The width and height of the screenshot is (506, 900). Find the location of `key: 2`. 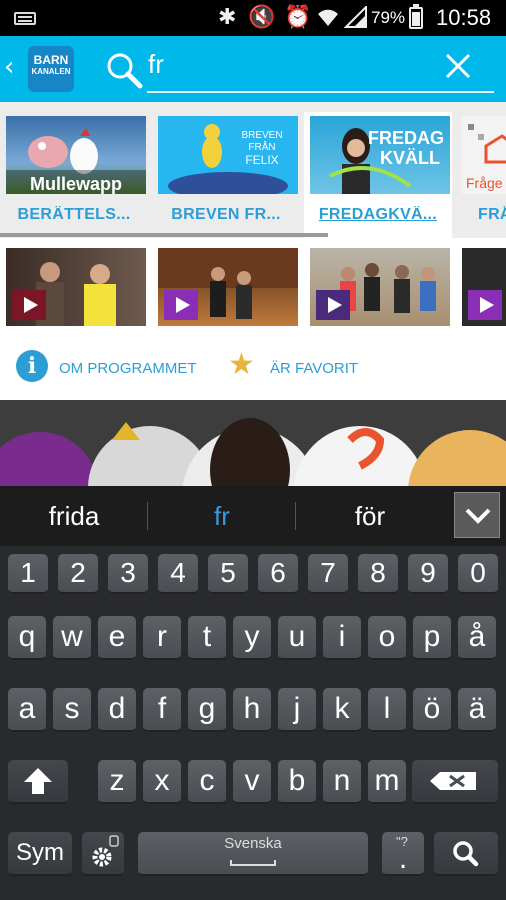

key: 2 is located at coordinates (78, 574).